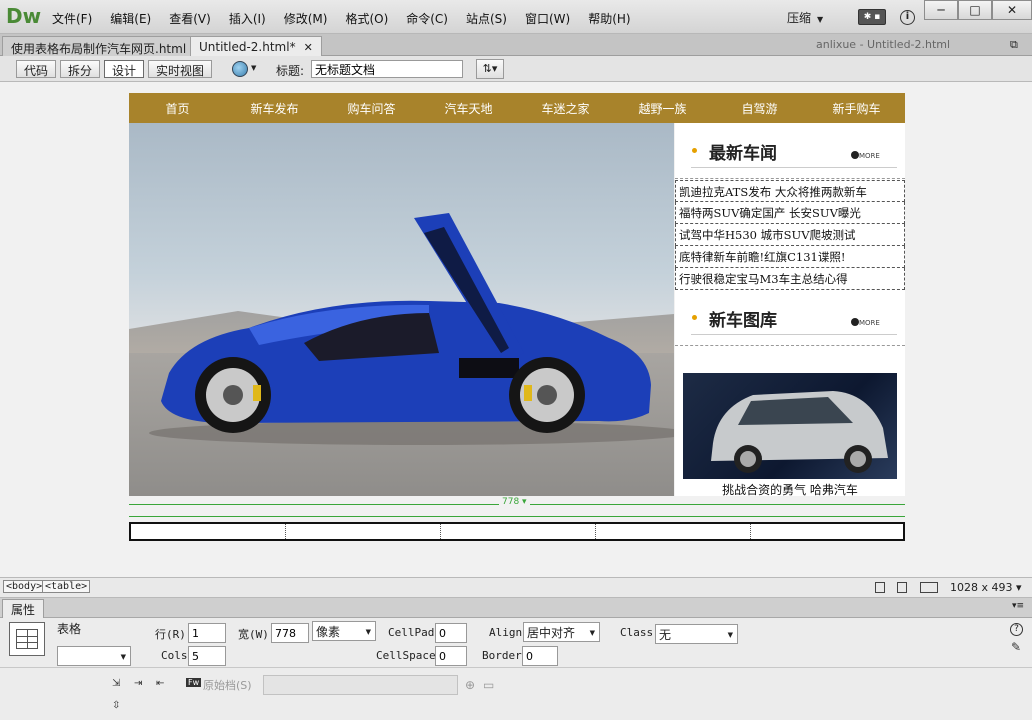  I want to click on nav-item-home: 首页, so click(177, 108).